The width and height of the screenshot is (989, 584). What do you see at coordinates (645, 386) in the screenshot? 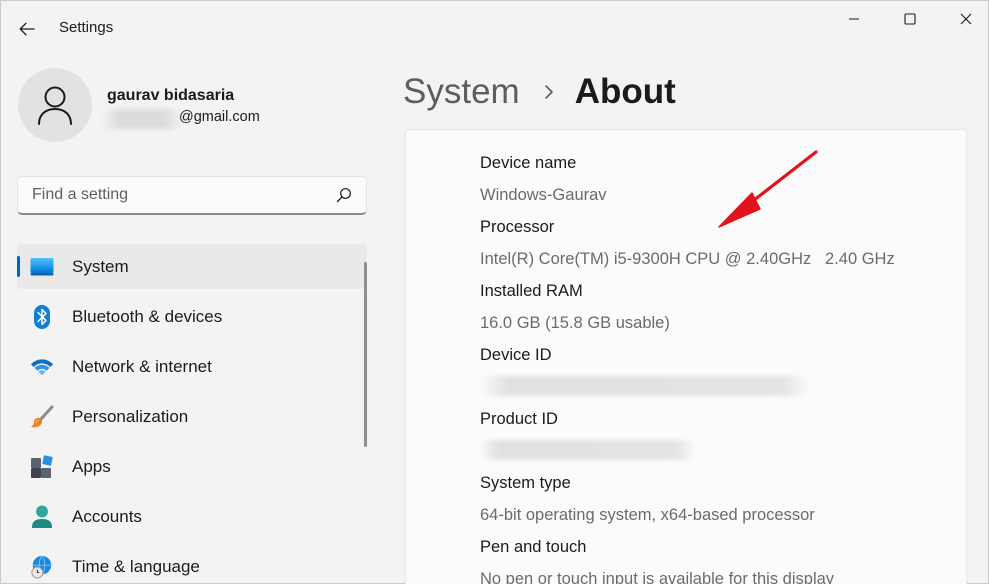
I see `redacted-device-id` at bounding box center [645, 386].